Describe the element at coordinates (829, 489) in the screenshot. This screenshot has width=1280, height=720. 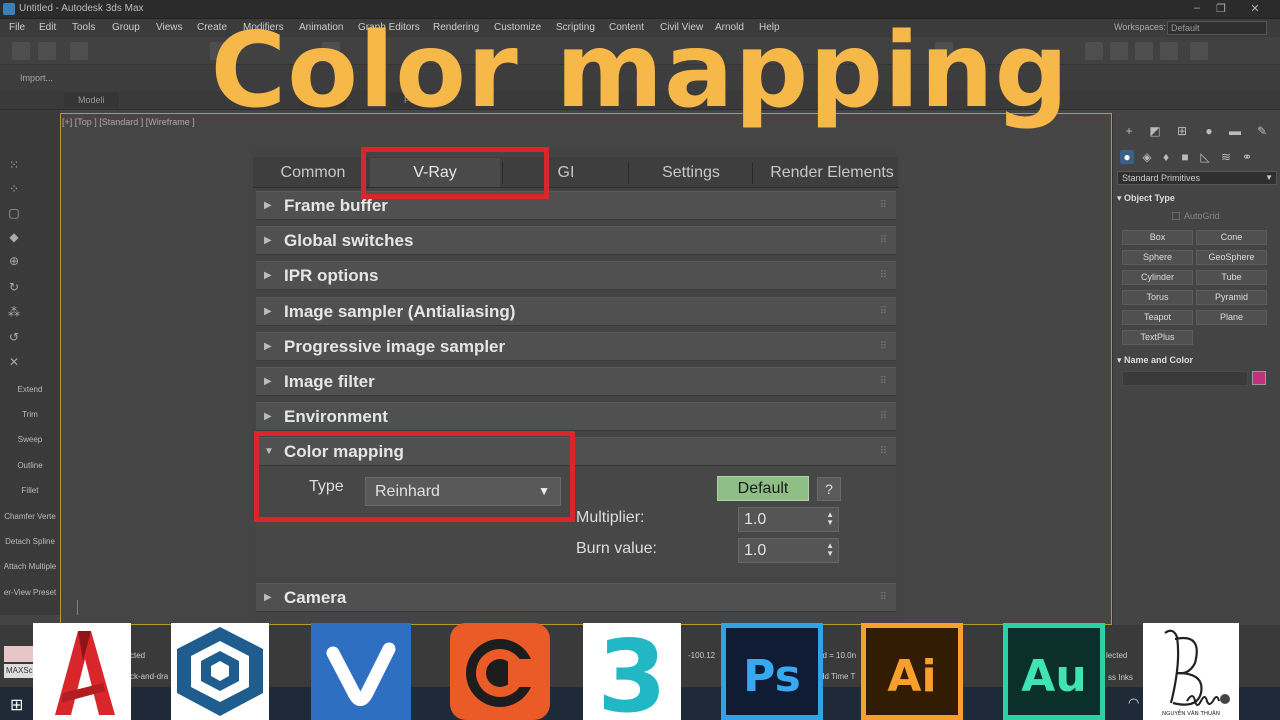
I see `help-button: ?` at that location.